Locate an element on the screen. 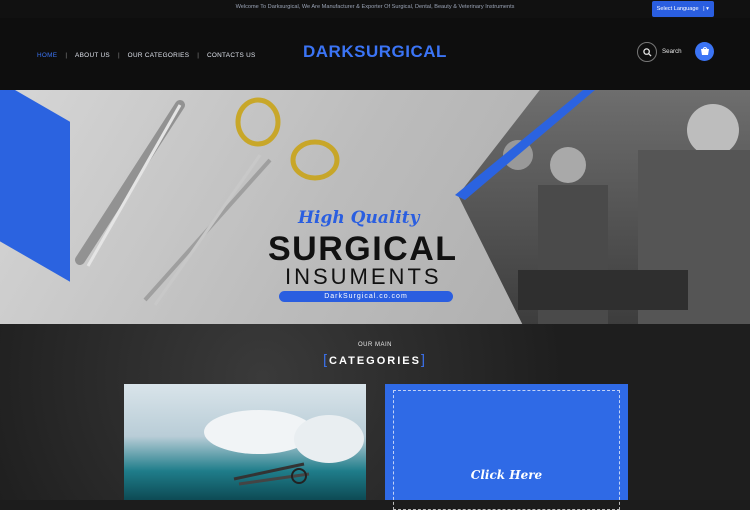 The image size is (750, 510). cart-button is located at coordinates (704, 51).